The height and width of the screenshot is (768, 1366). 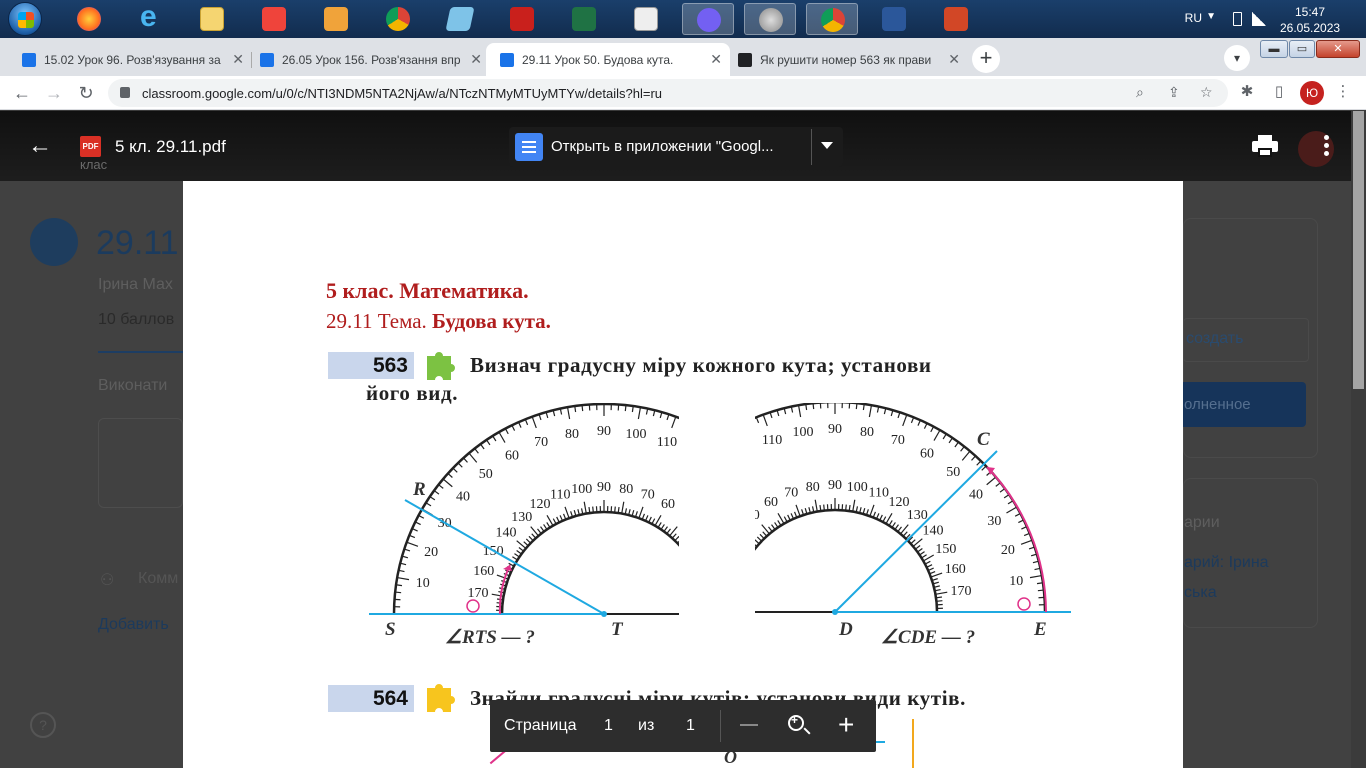 What do you see at coordinates (646, 19) in the screenshot?
I see `calculator-icon` at bounding box center [646, 19].